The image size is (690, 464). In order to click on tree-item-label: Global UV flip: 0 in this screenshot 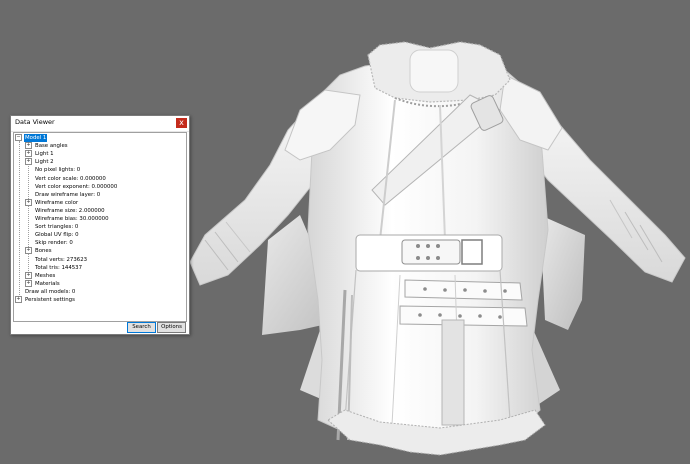, I will do `click(57, 235)`.